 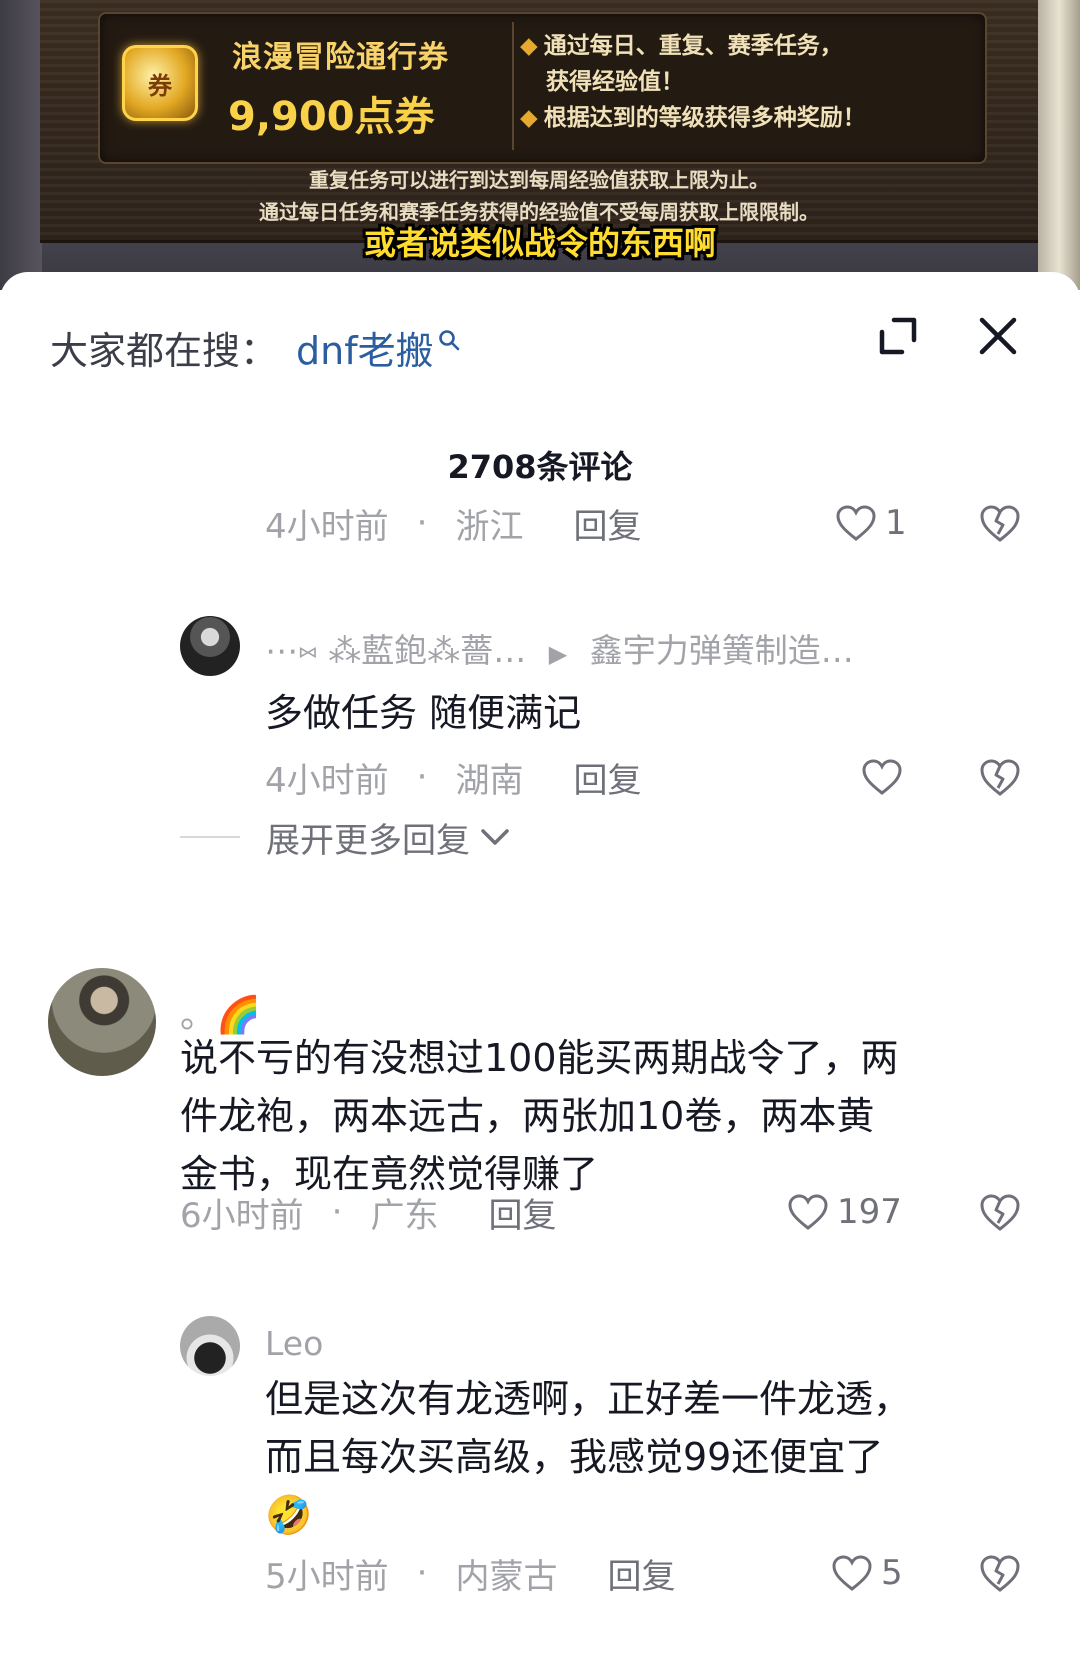 What do you see at coordinates (340, 57) in the screenshot?
I see `pass-title: 浪漫冒险通行券` at bounding box center [340, 57].